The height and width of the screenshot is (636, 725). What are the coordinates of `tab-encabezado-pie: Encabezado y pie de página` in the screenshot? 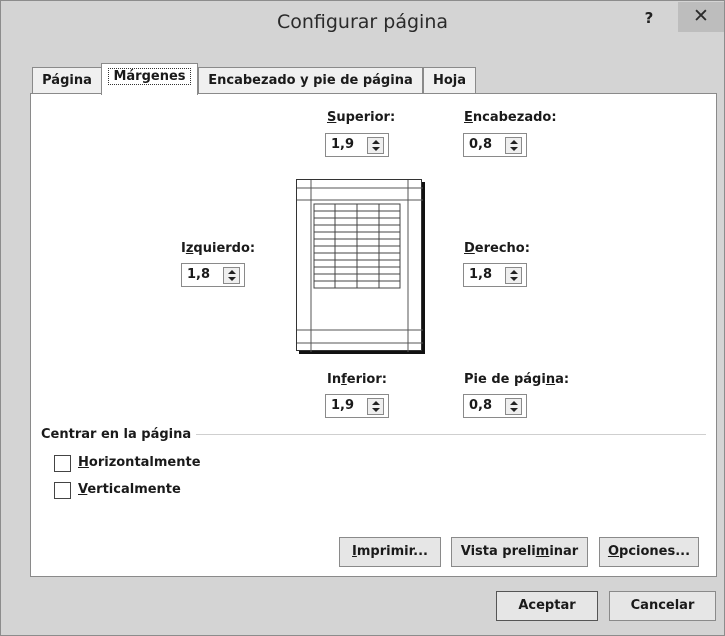 It's located at (310, 80).